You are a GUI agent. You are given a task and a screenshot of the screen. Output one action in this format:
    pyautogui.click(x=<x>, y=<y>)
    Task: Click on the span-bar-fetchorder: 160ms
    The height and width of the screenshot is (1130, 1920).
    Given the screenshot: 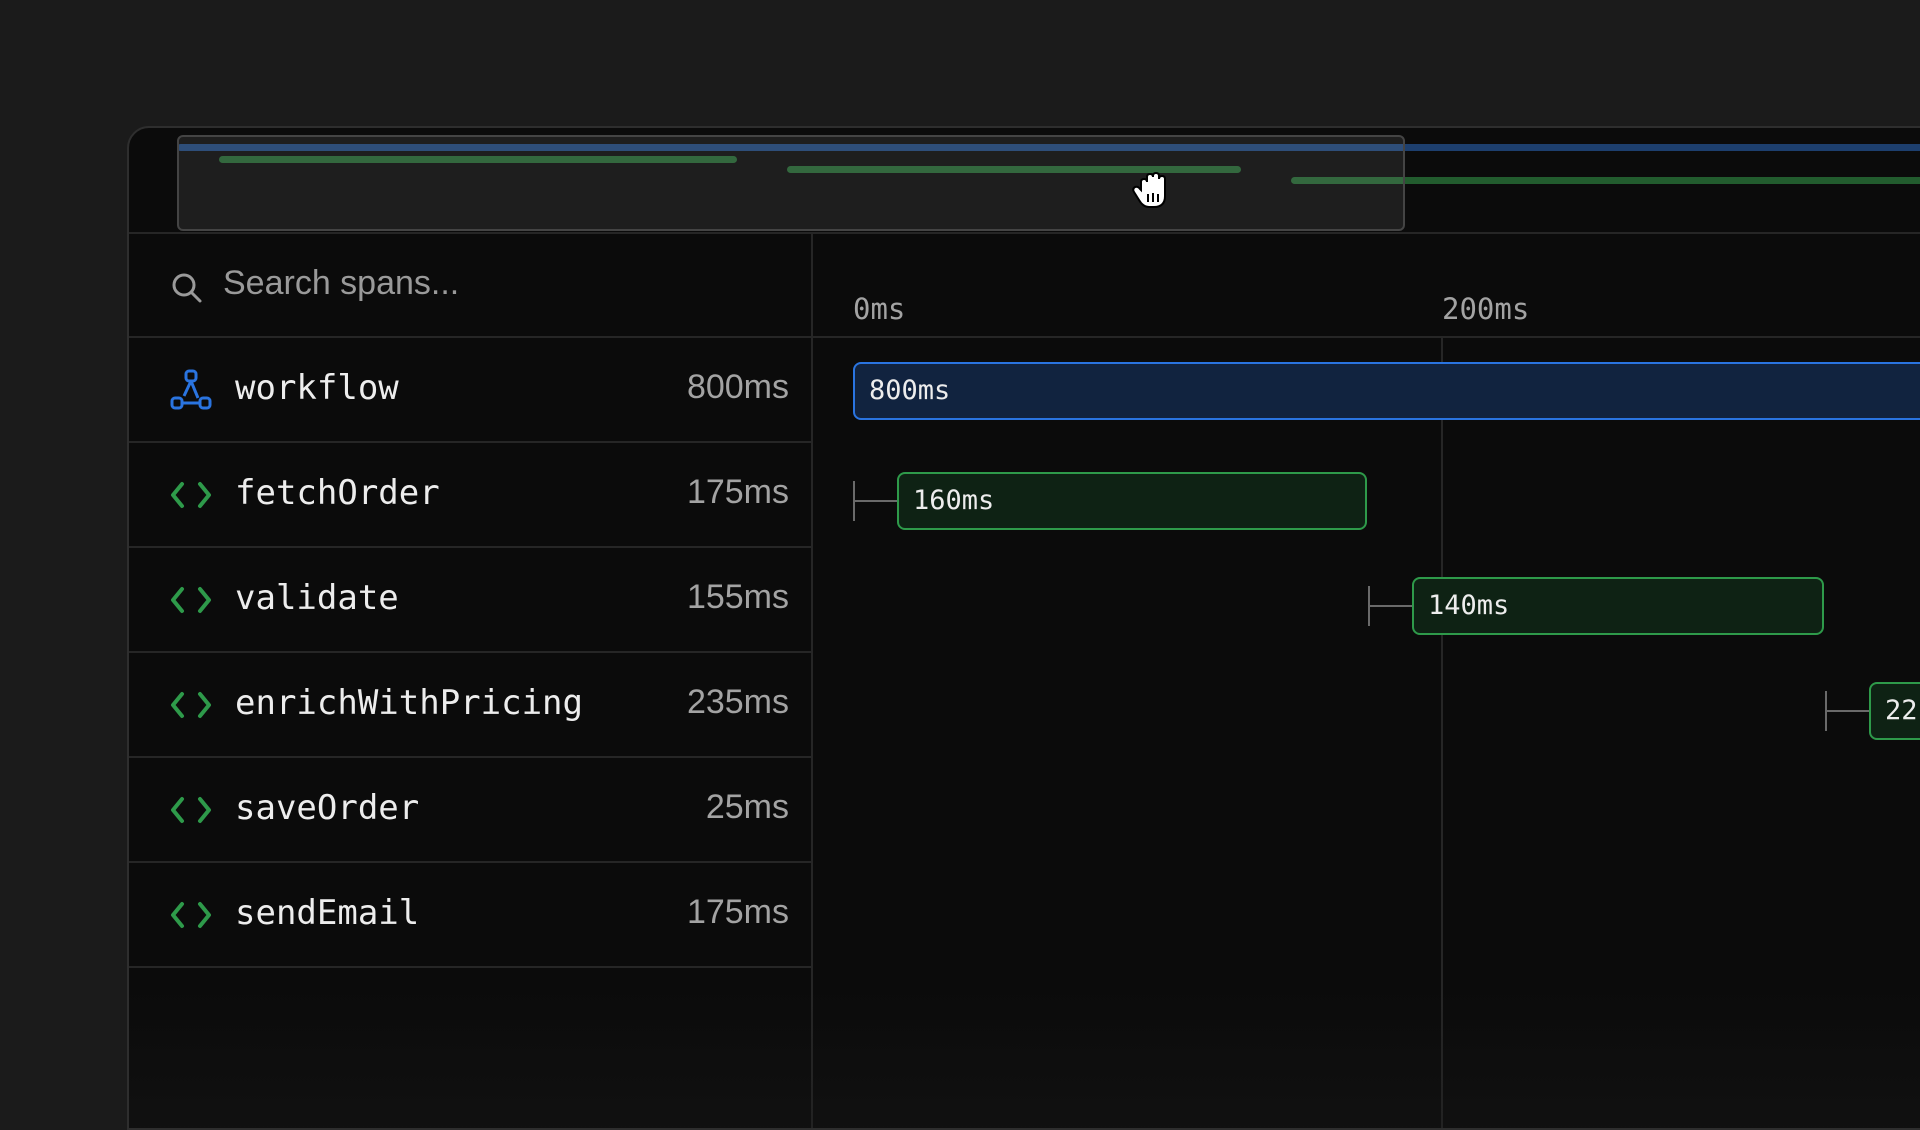 What is the action you would take?
    pyautogui.click(x=1132, y=501)
    